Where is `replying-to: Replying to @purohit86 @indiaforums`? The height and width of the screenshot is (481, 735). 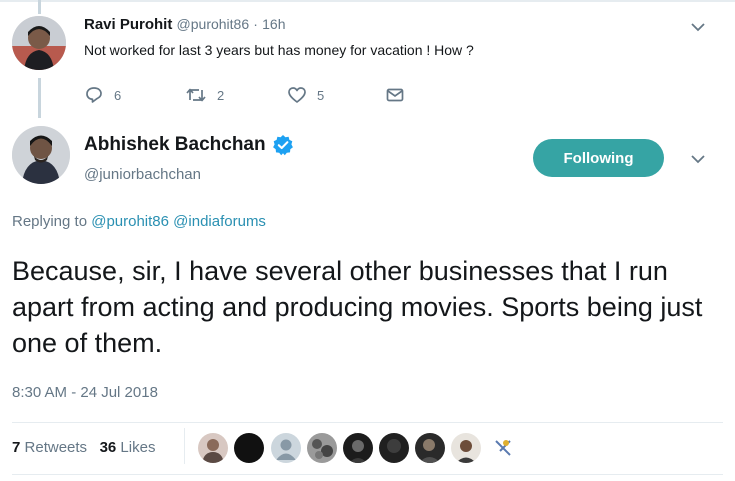 replying-to: Replying to @purohit86 @indiaforums is located at coordinates (139, 221).